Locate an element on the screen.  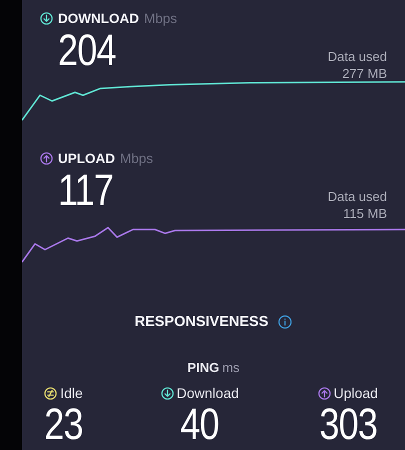
info-icon is located at coordinates (285, 322).